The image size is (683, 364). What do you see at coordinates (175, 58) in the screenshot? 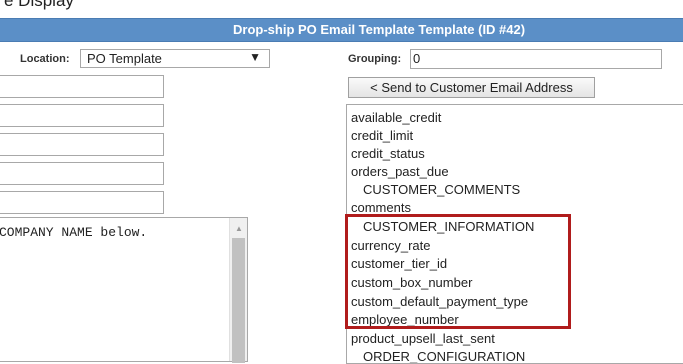
I see `location-select: PO Template ▼` at bounding box center [175, 58].